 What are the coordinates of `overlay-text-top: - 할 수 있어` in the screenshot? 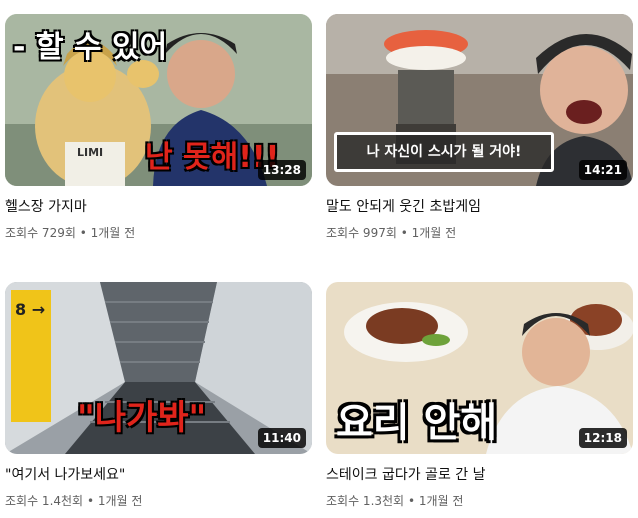 It's located at (90, 47).